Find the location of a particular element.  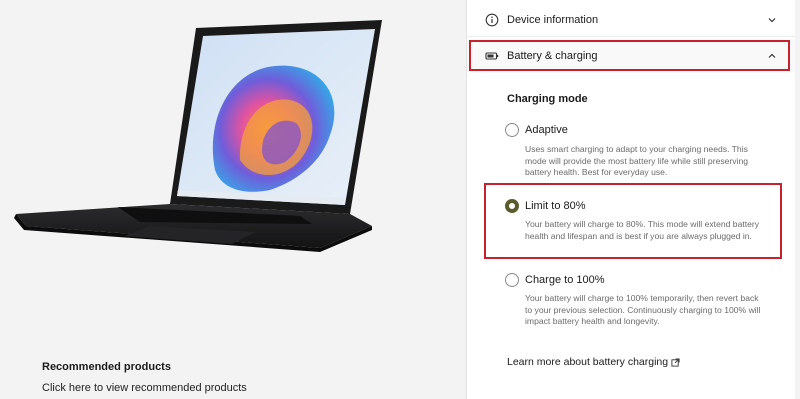

device-information-header: Device information is located at coordinates (631, 20).